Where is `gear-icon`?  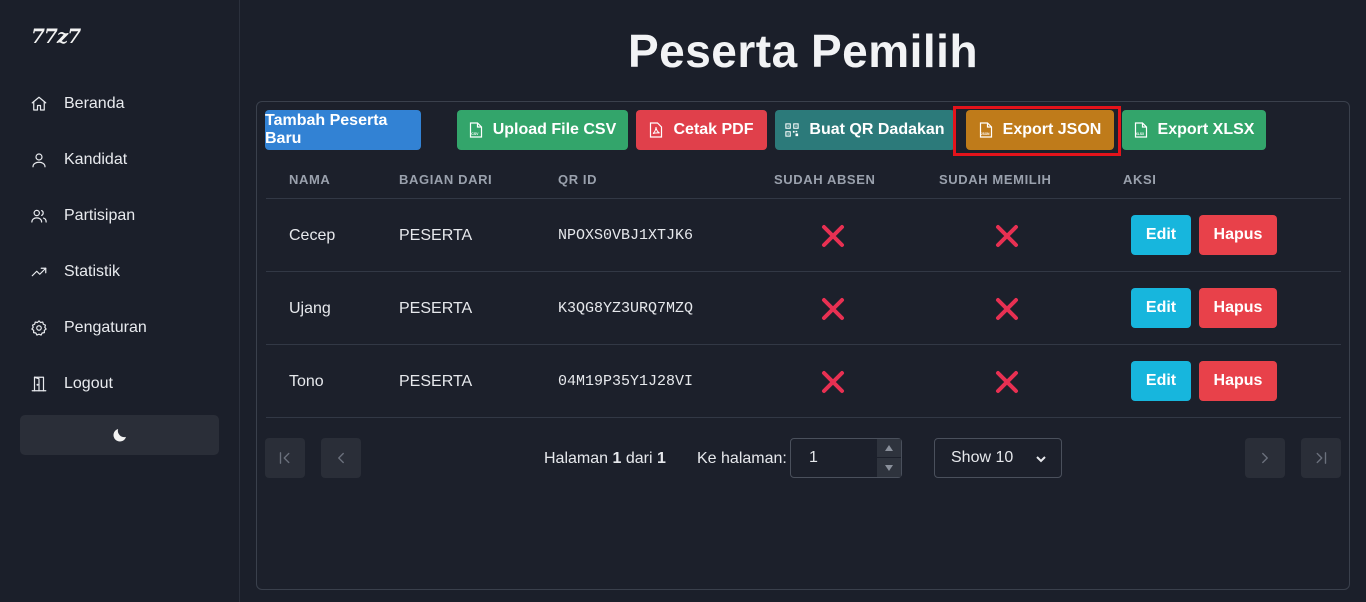 gear-icon is located at coordinates (39, 328).